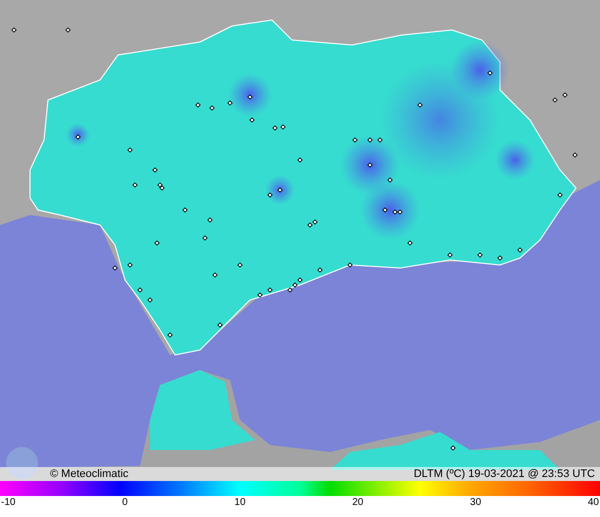 Image resolution: width=600 pixels, height=517 pixels. Describe the element at coordinates (476, 503) in the screenshot. I see `scale-label: 30` at that location.